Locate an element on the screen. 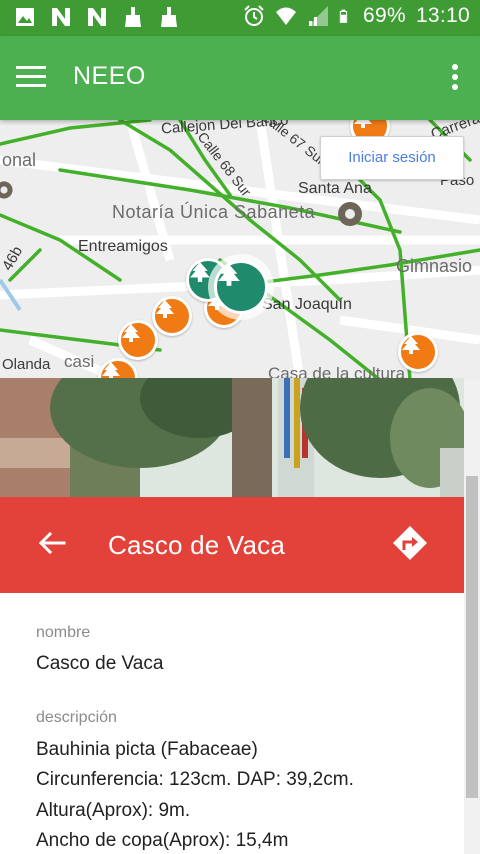 The height and width of the screenshot is (854, 480). battery-percent: 69% is located at coordinates (384, 15).